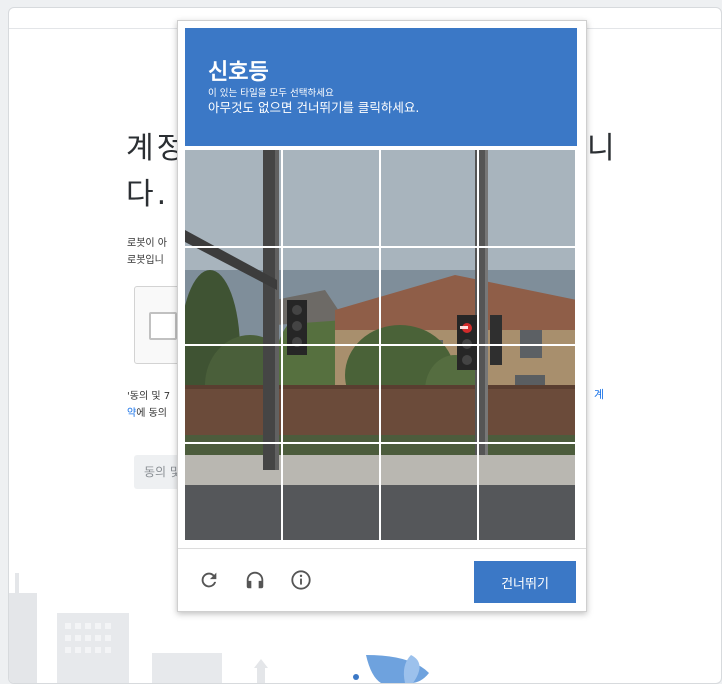 The image size is (722, 684). What do you see at coordinates (238, 72) in the screenshot?
I see `captcha-title: 신호등` at bounding box center [238, 72].